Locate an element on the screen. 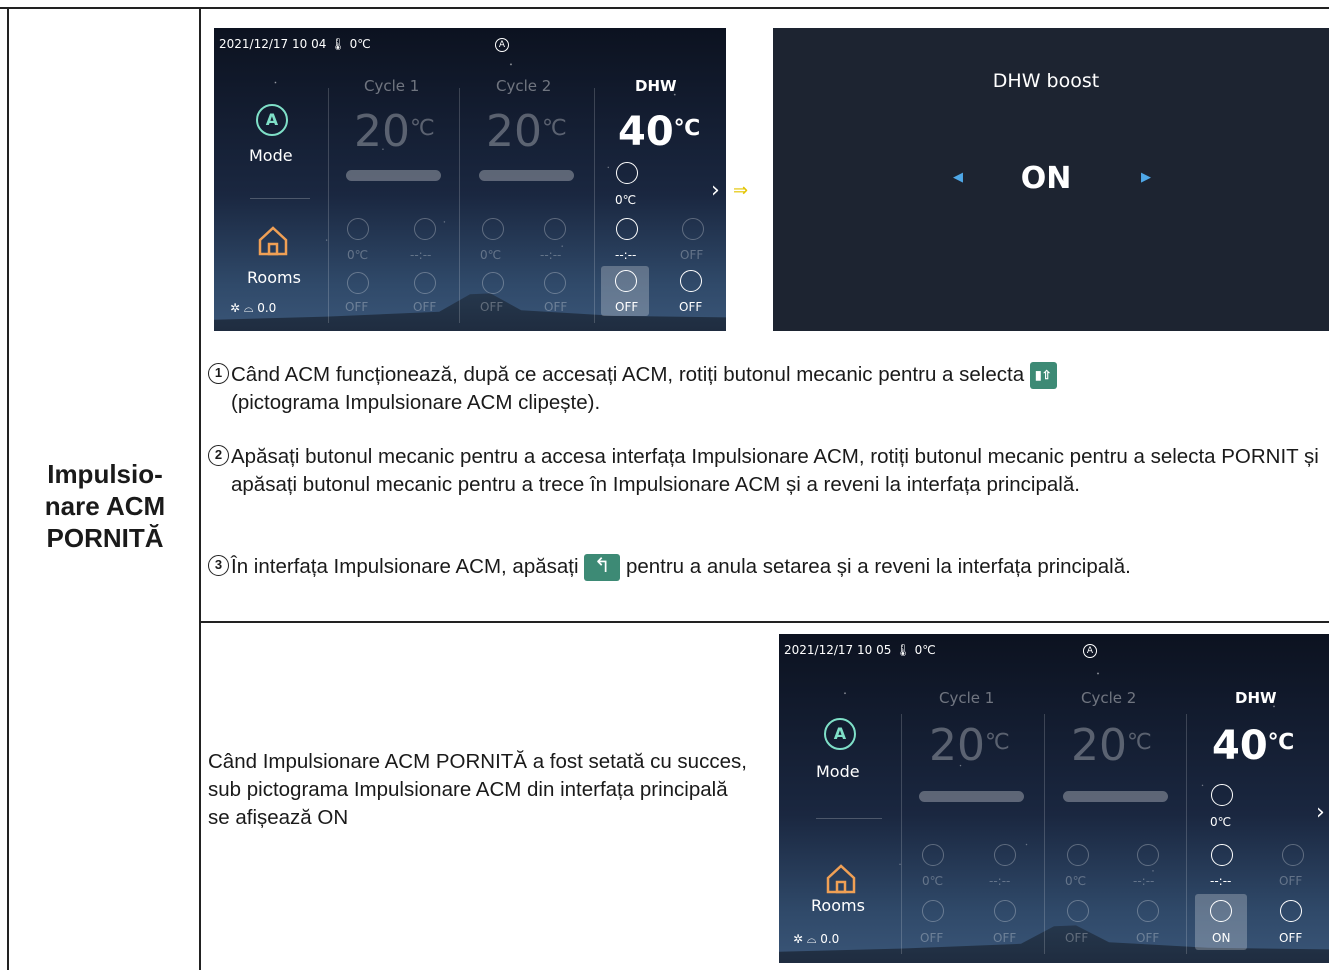  cycle1-val3: OFF is located at coordinates (357, 307).